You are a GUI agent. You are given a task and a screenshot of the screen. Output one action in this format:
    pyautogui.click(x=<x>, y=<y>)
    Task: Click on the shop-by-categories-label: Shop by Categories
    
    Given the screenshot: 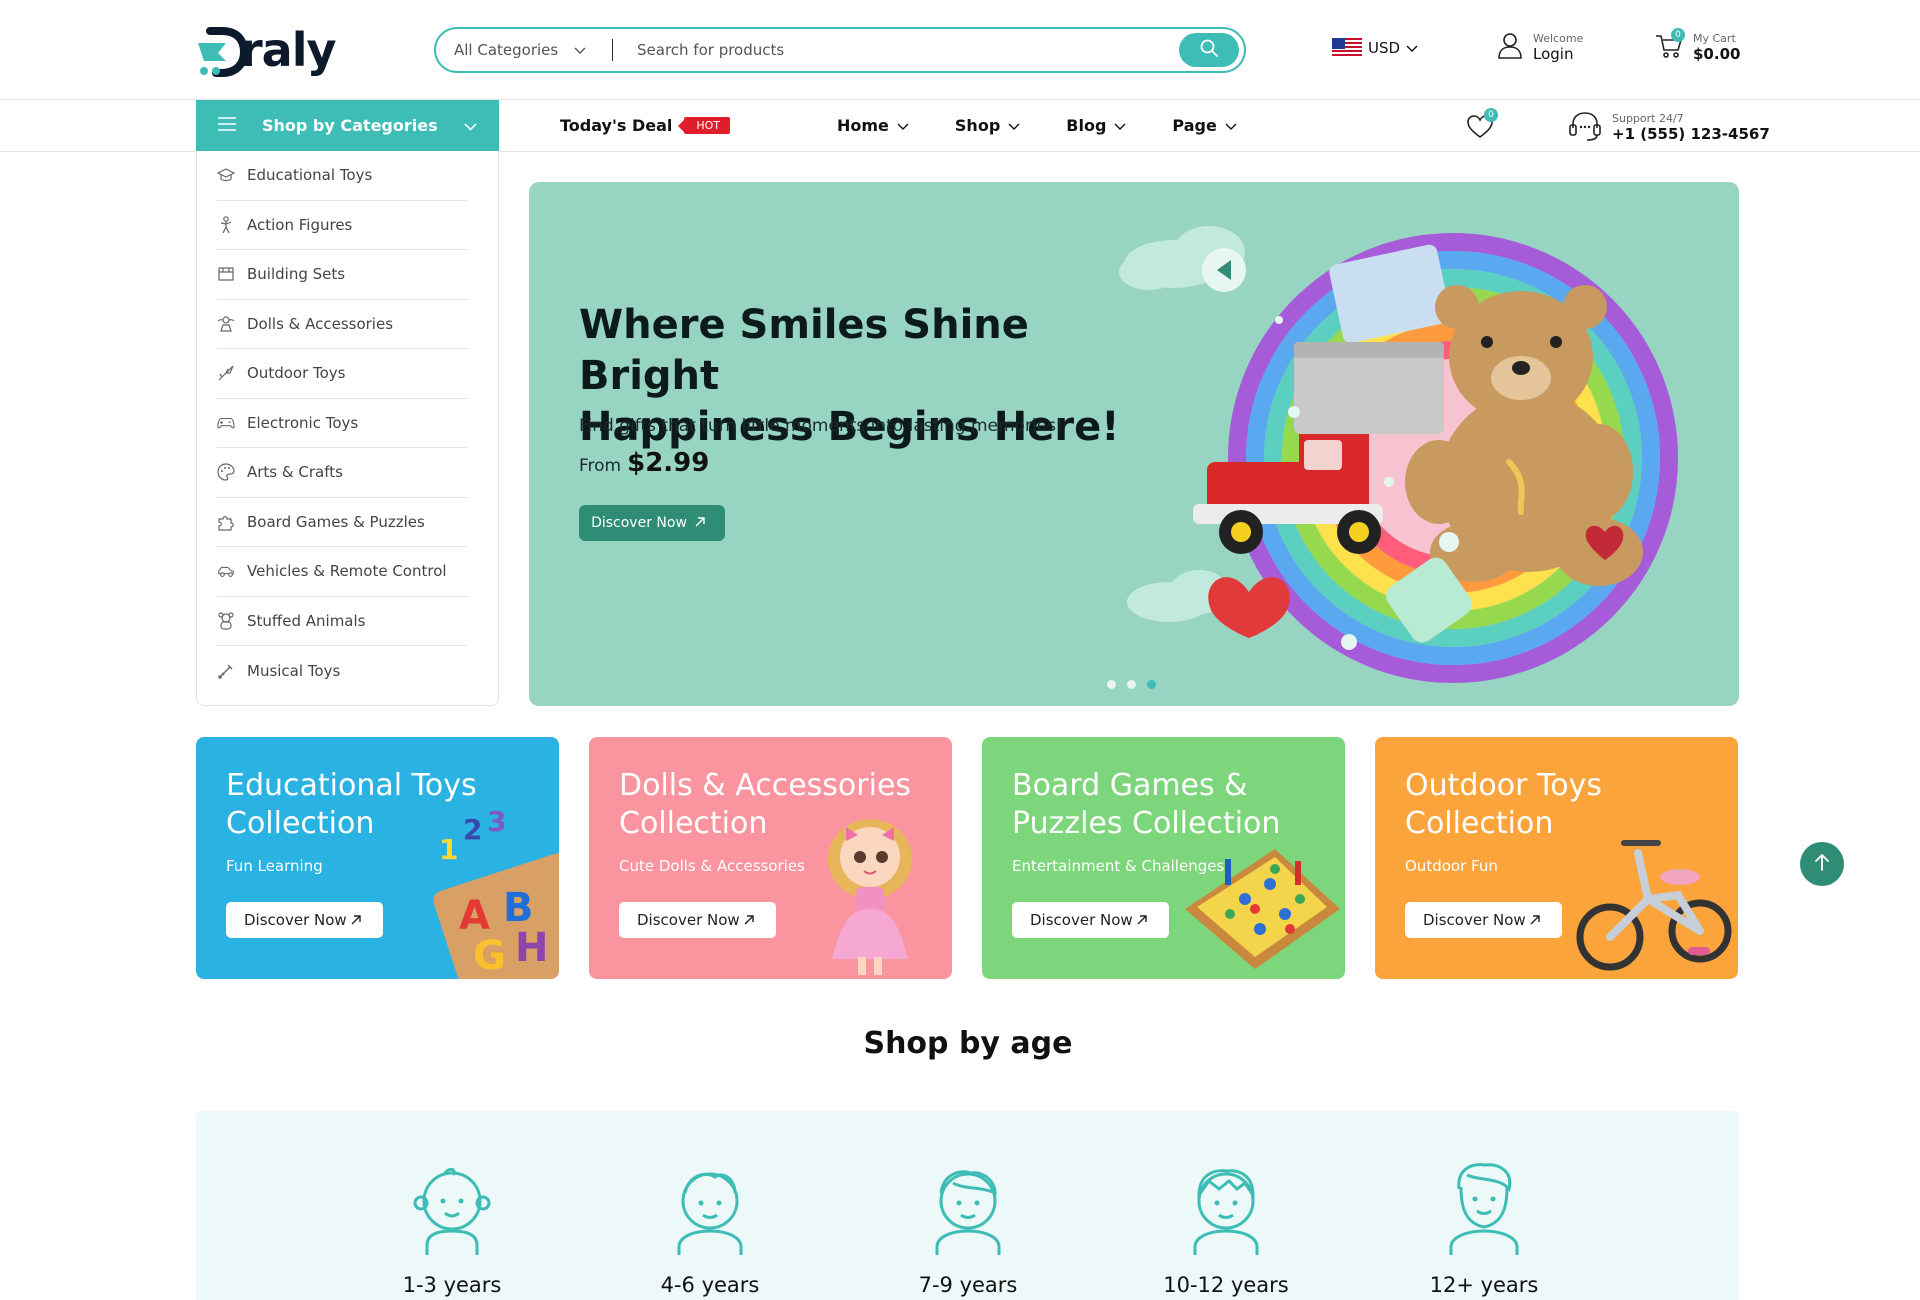 What is the action you would take?
    pyautogui.click(x=350, y=125)
    